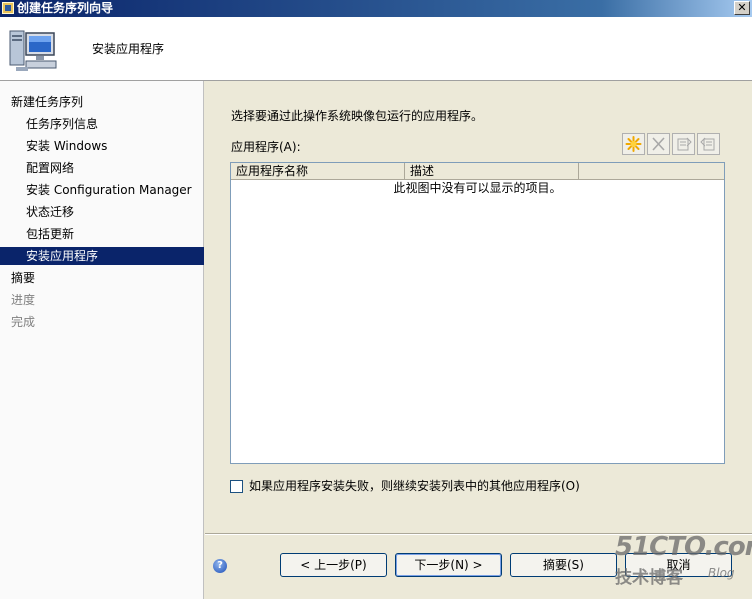 The image size is (752, 599). Describe the element at coordinates (742, 8) in the screenshot. I see `close-icon: ✕` at that location.